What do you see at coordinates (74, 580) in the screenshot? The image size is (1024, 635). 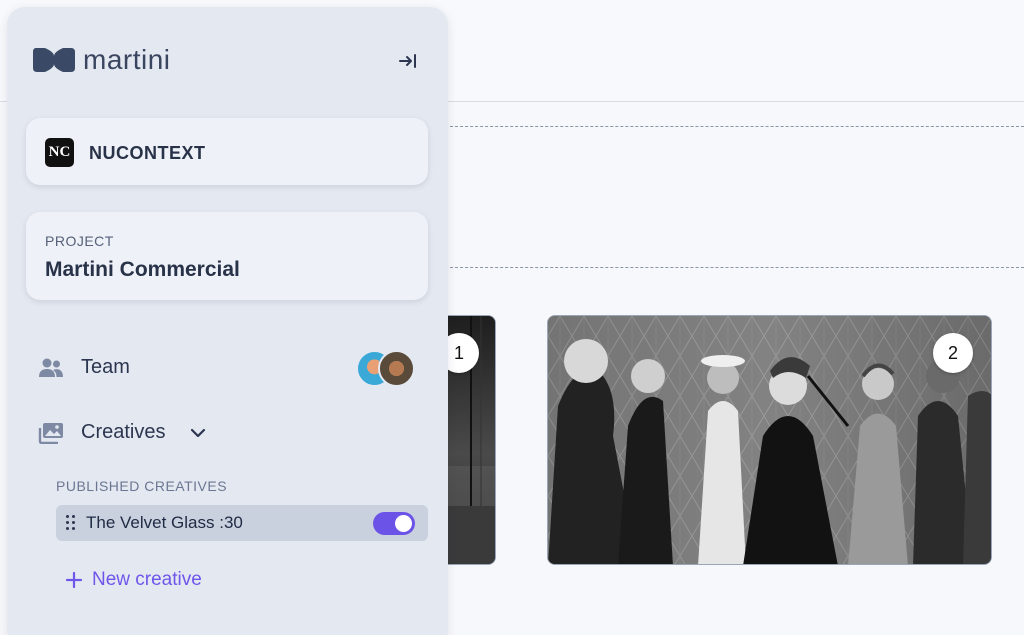 I see `plus-icon` at bounding box center [74, 580].